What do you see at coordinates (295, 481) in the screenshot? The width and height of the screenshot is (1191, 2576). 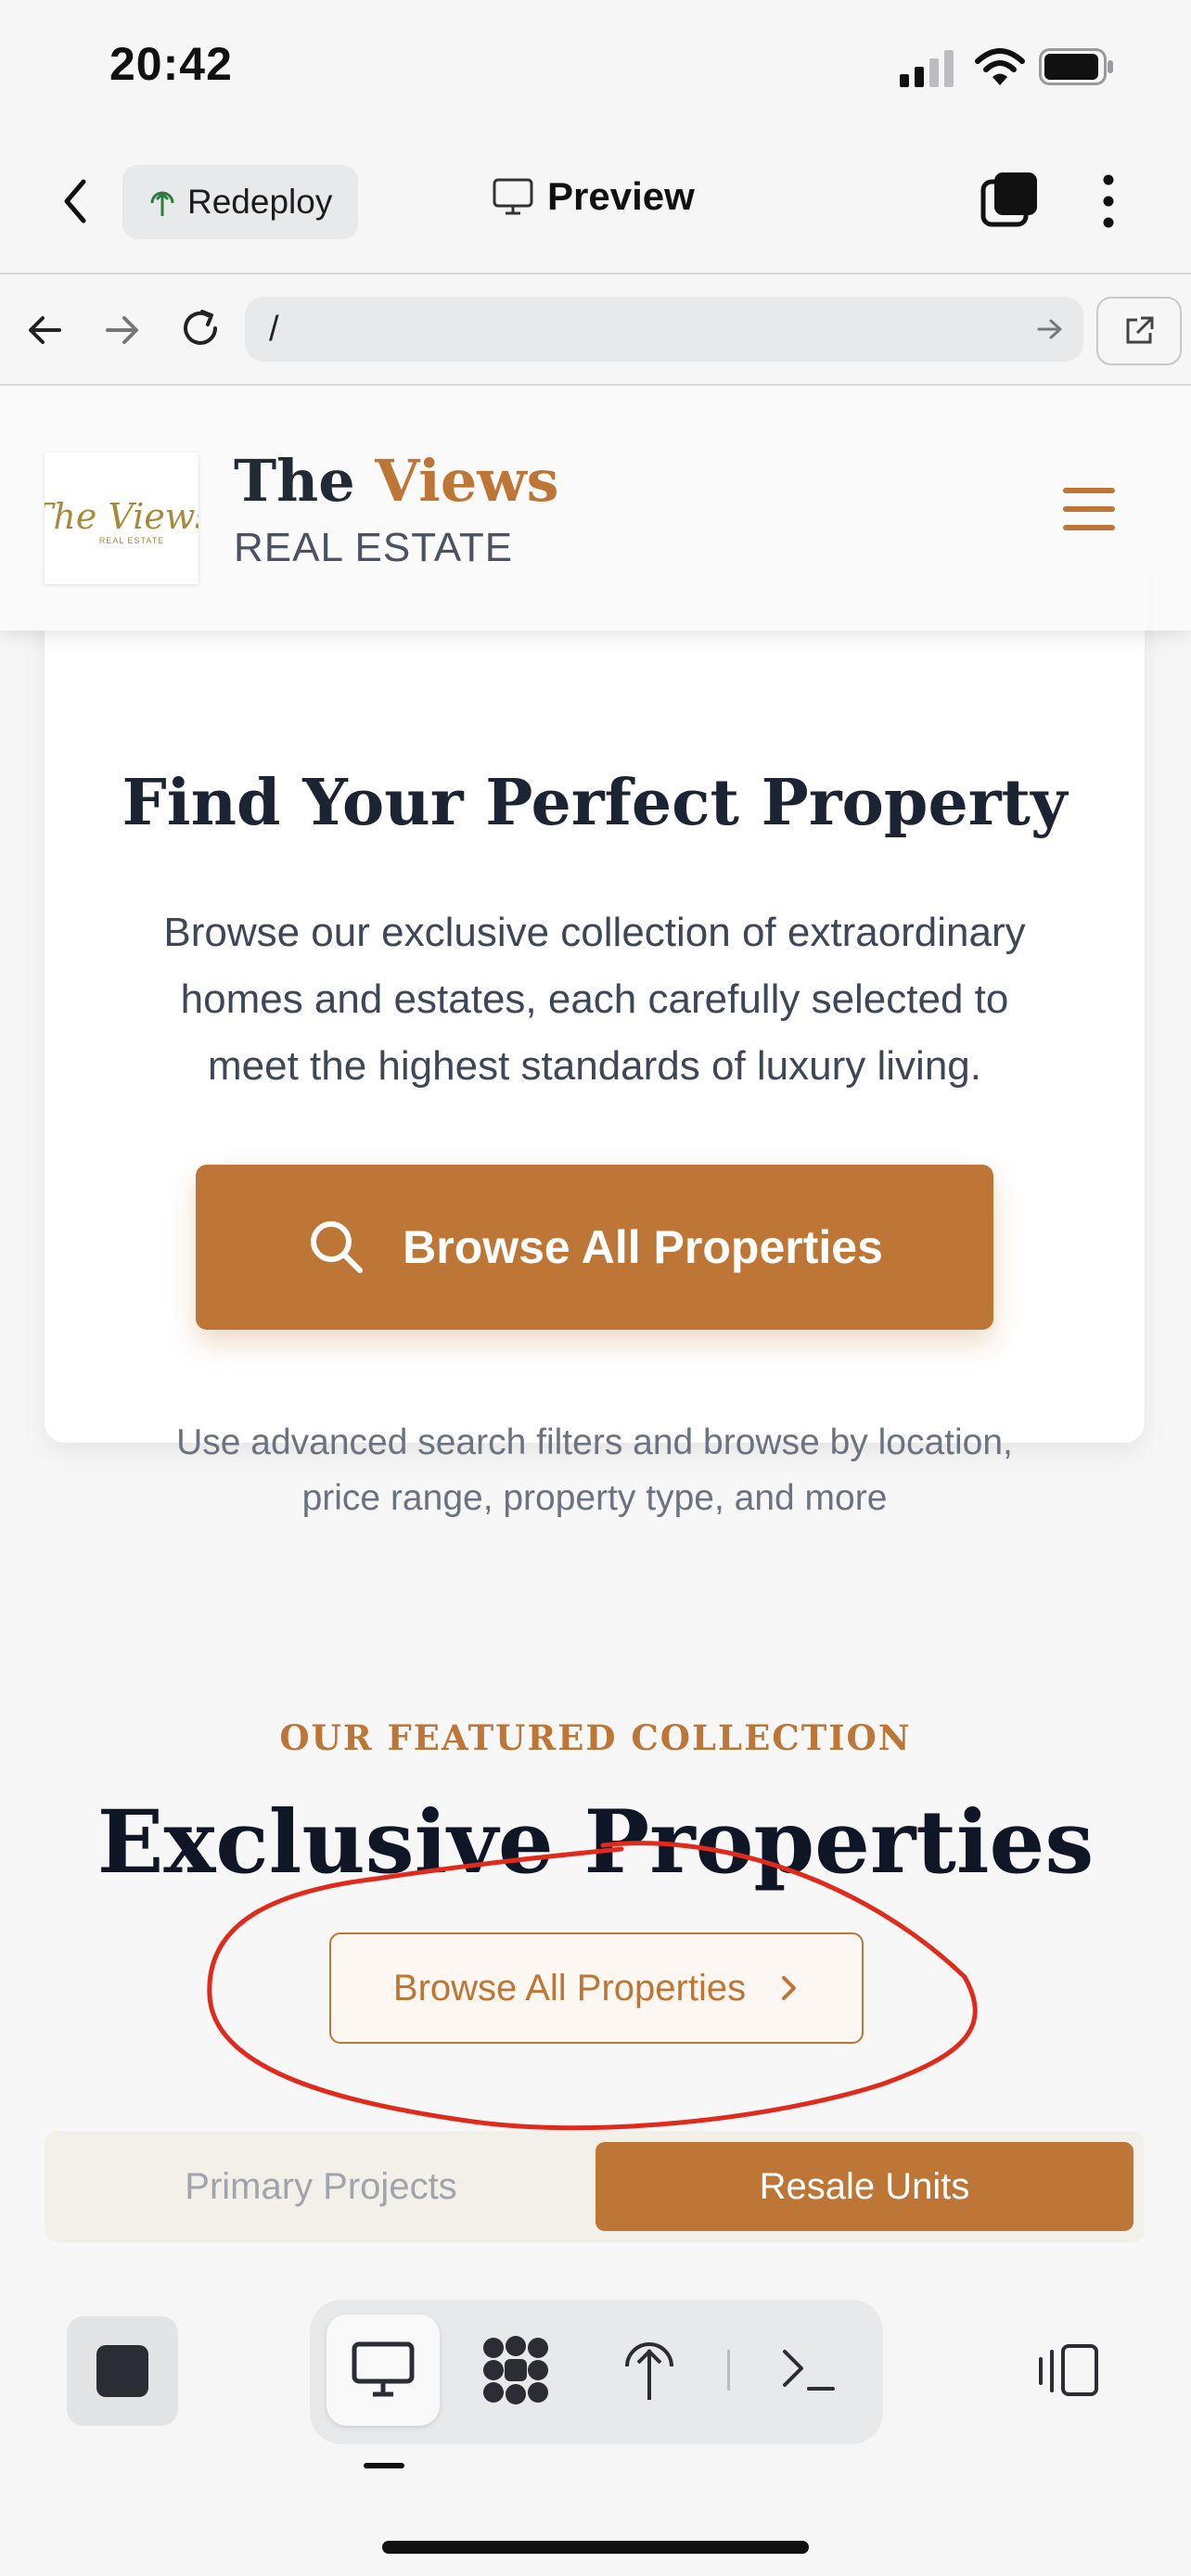 I see `brand-prefix: The` at bounding box center [295, 481].